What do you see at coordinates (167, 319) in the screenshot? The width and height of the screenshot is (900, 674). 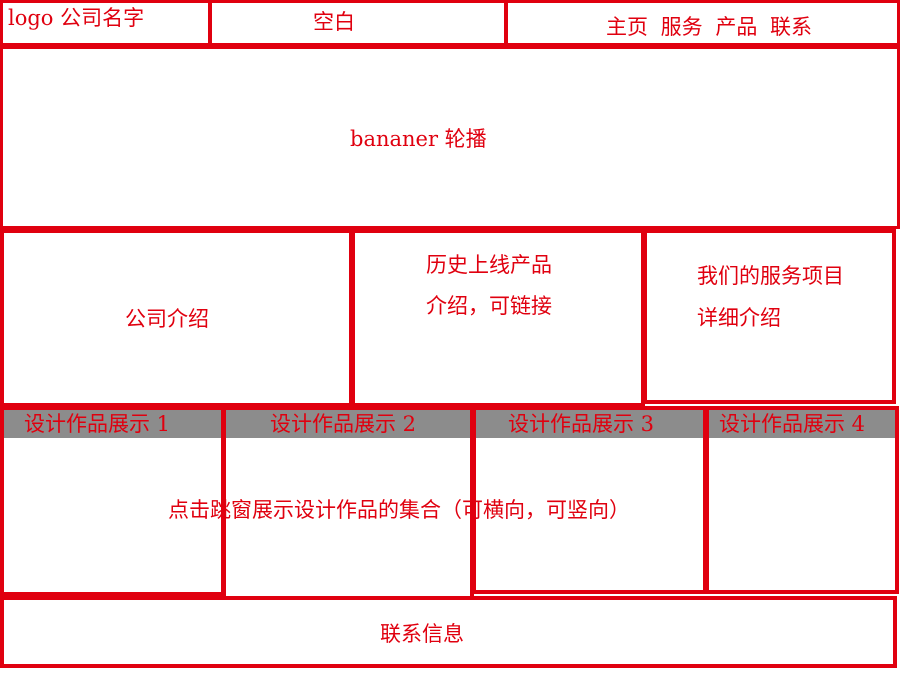 I see `company-intro-label: 公司介绍` at bounding box center [167, 319].